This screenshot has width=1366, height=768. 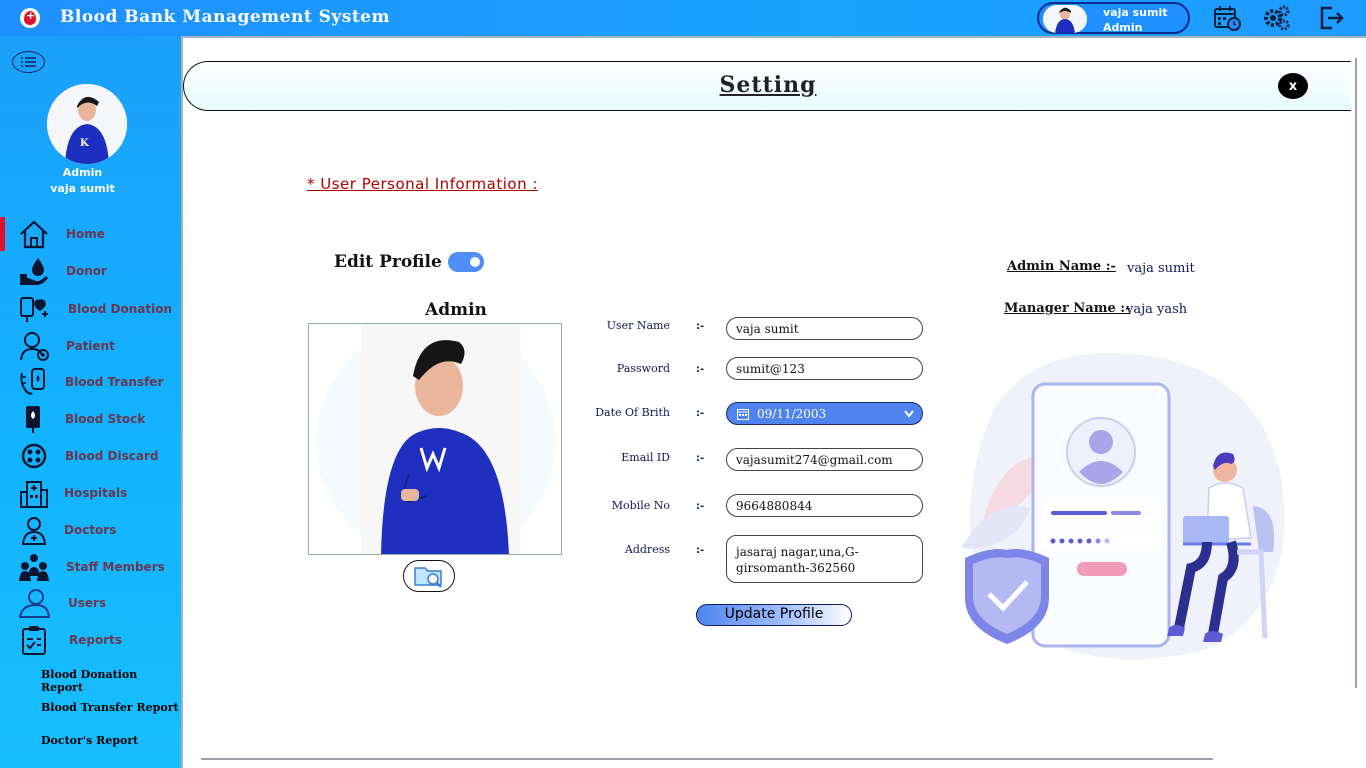 What do you see at coordinates (82, 188) in the screenshot?
I see `sidebar-user-name: vaja sumit` at bounding box center [82, 188].